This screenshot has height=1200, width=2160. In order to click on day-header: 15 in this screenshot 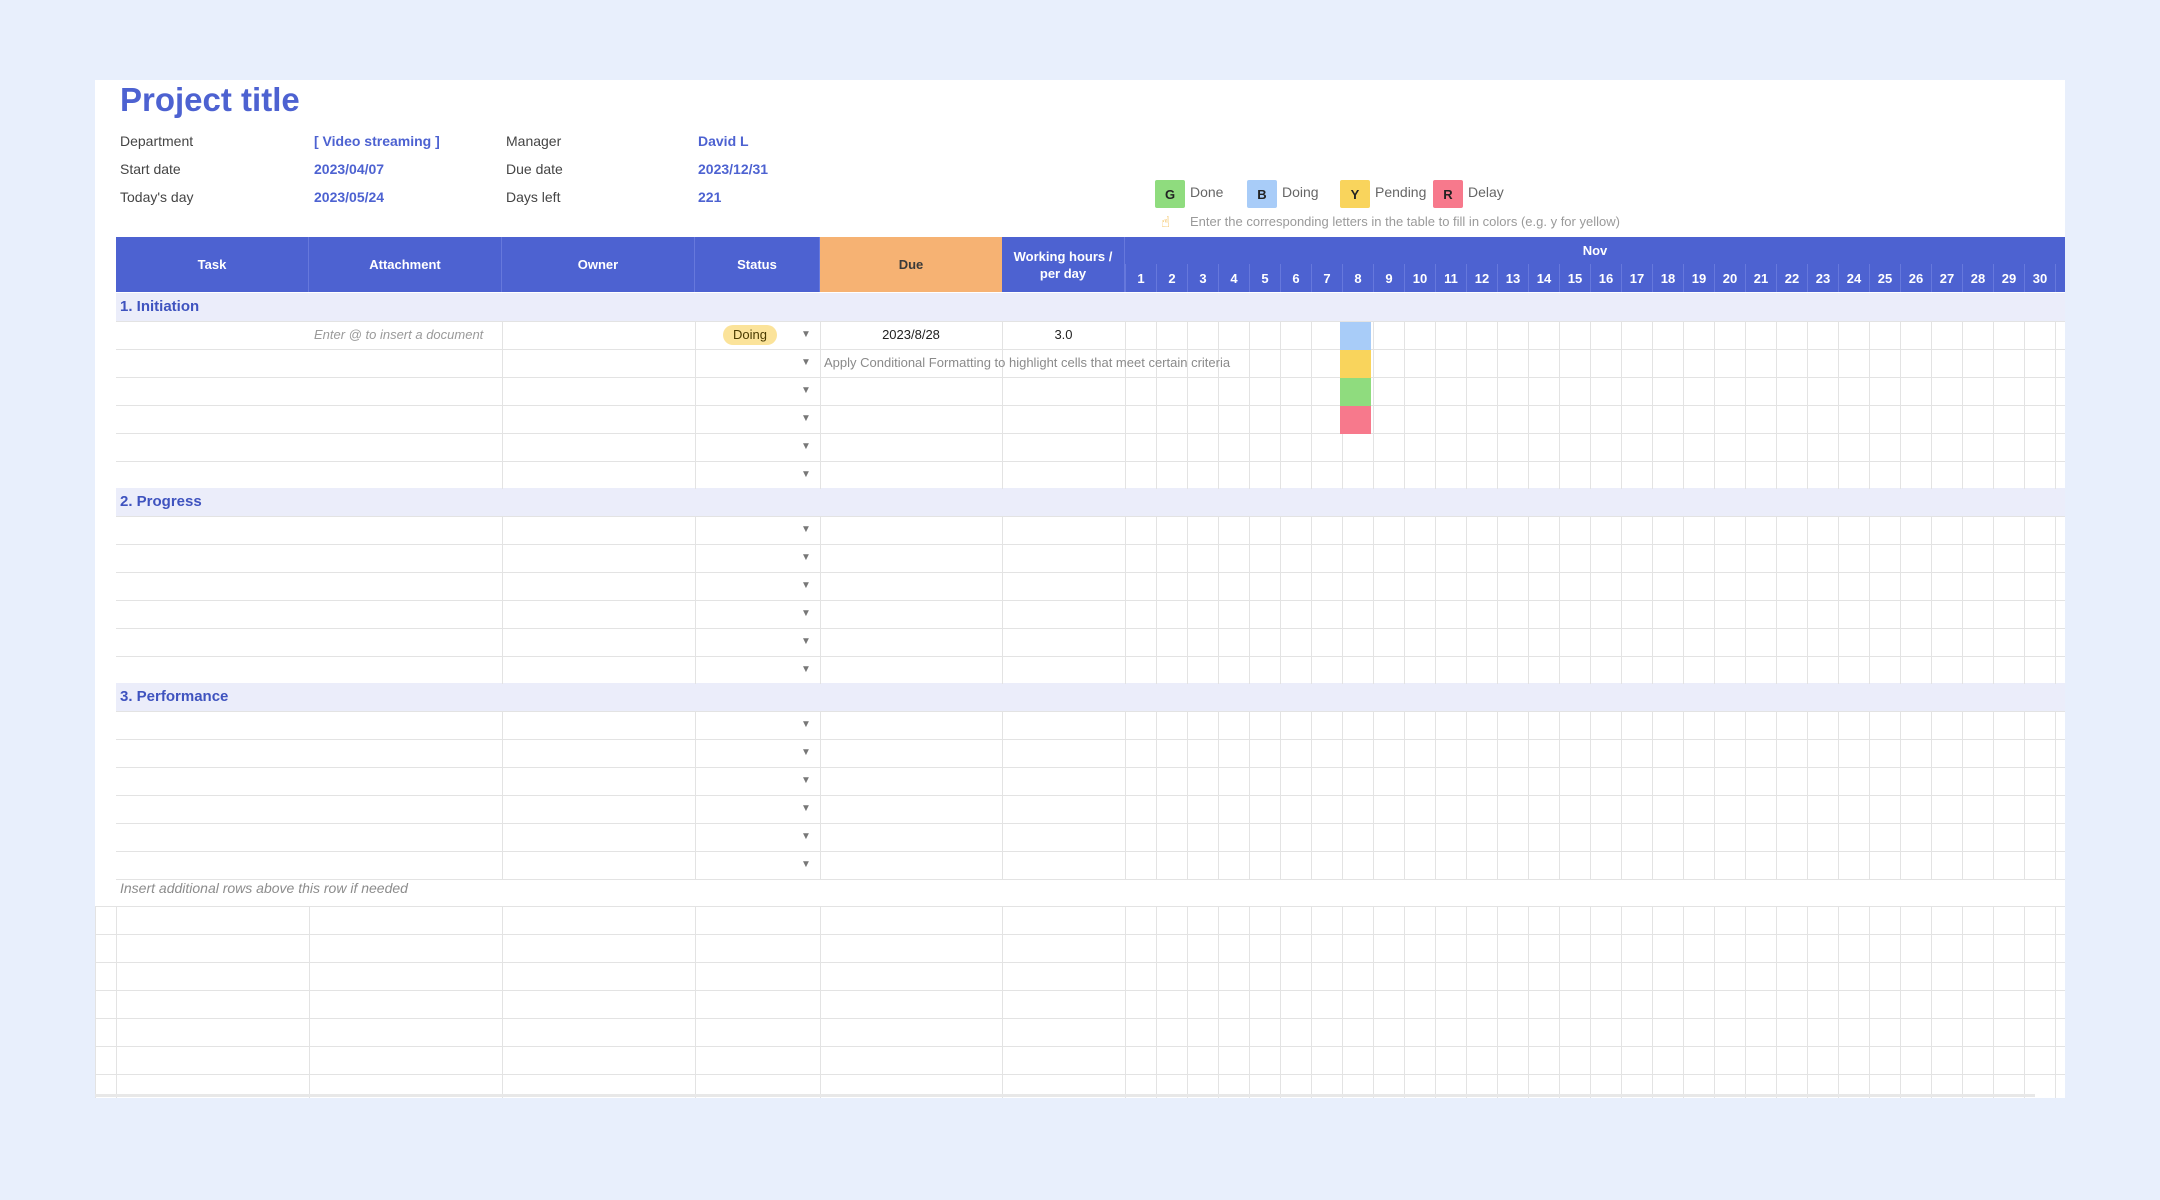, I will do `click(1574, 278)`.